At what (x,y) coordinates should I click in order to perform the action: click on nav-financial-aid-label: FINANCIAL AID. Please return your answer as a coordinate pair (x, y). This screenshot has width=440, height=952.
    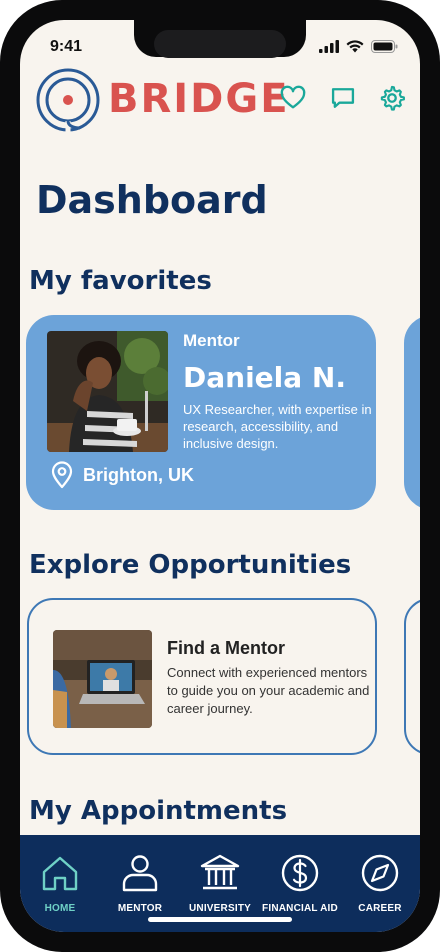
    Looking at the image, I should click on (300, 908).